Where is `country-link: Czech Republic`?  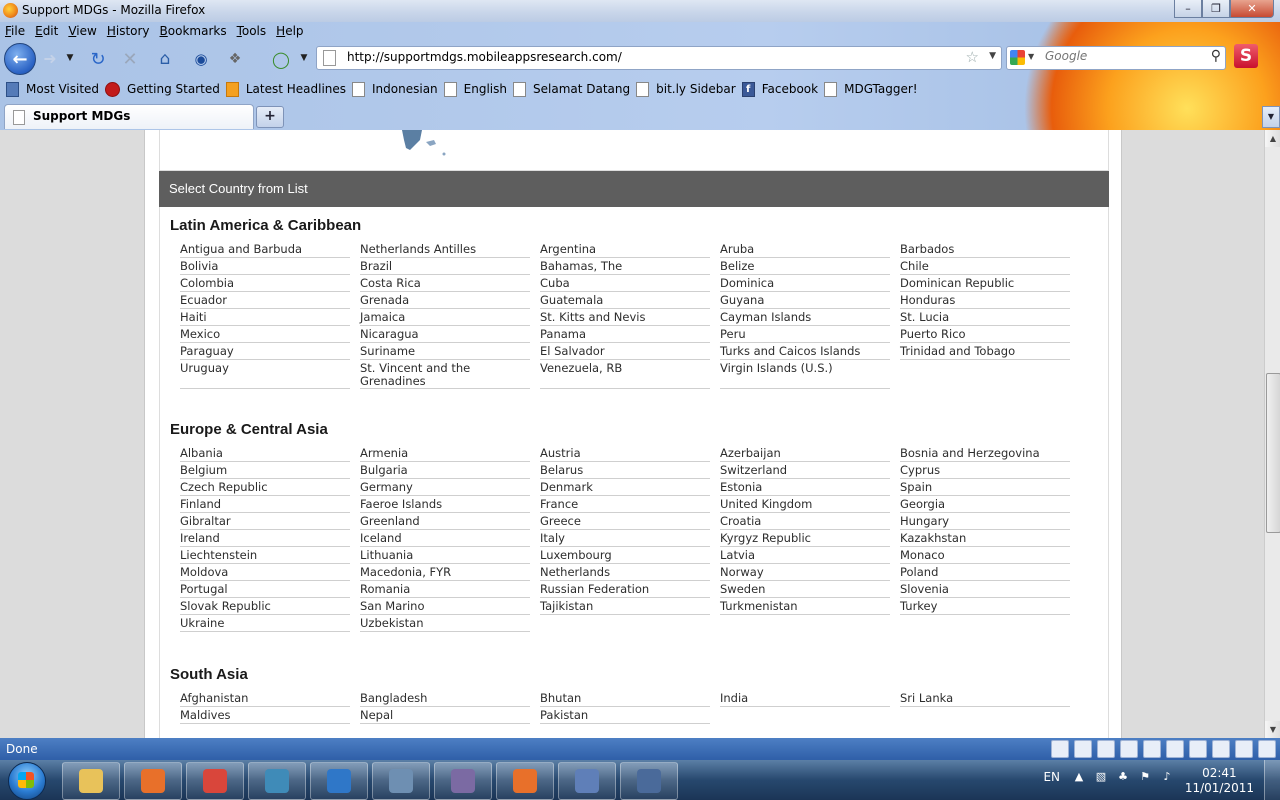
country-link: Czech Republic is located at coordinates (265, 487).